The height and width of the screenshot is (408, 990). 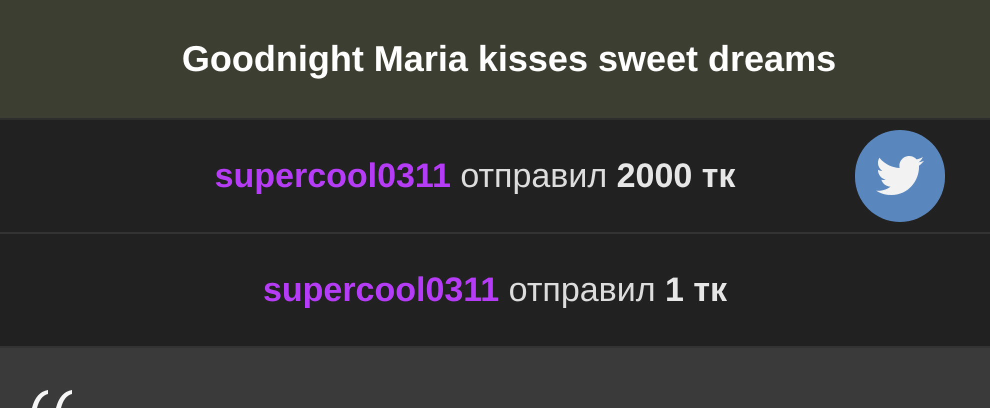 I want to click on bird-icon, so click(x=900, y=176).